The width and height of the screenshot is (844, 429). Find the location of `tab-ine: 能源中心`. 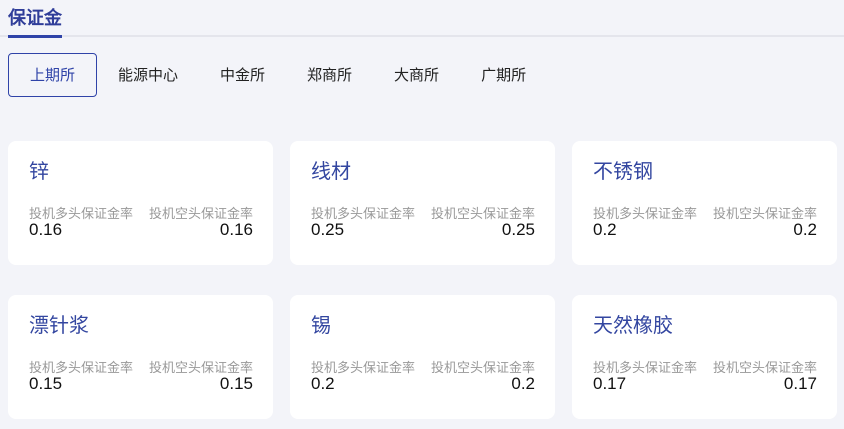

tab-ine: 能源中心 is located at coordinates (148, 75).